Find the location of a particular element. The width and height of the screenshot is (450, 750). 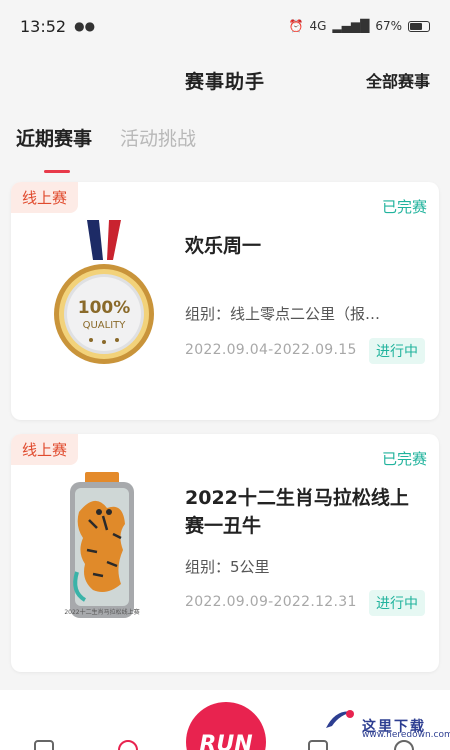

watermark-swoosh-icon is located at coordinates (340, 719).